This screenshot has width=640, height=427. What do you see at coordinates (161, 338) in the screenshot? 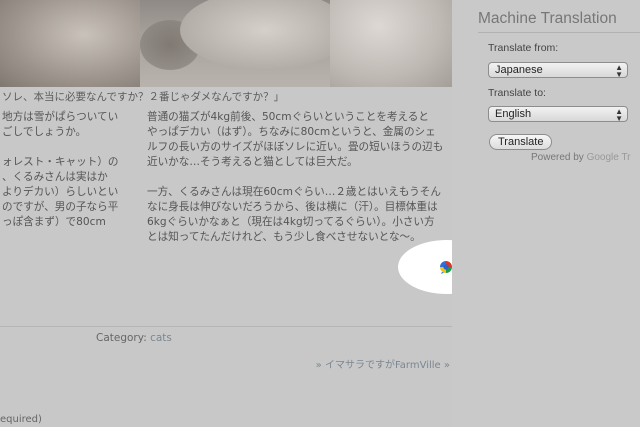
I see `category-link: cats` at bounding box center [161, 338].